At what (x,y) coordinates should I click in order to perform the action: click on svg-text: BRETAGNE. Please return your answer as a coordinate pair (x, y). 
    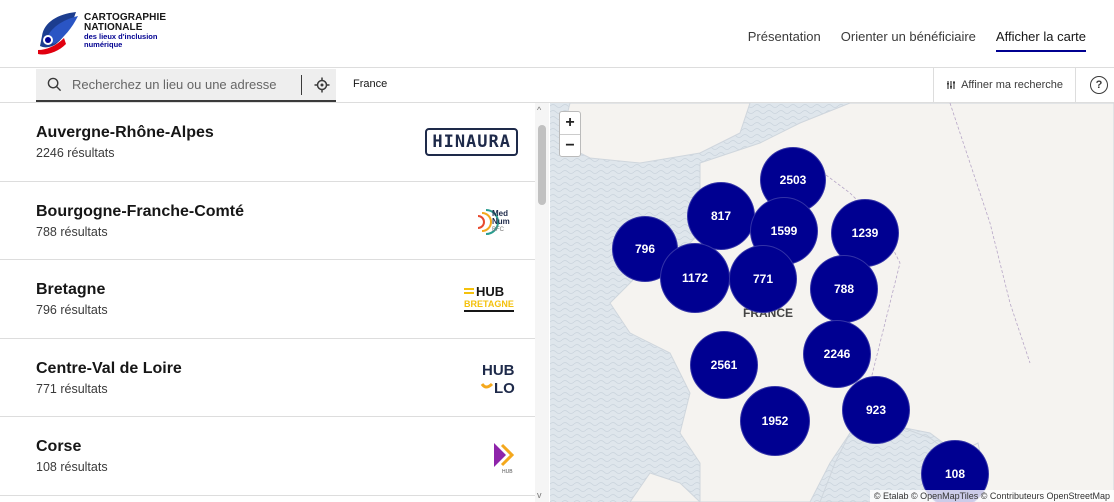
    Looking at the image, I should click on (489, 304).